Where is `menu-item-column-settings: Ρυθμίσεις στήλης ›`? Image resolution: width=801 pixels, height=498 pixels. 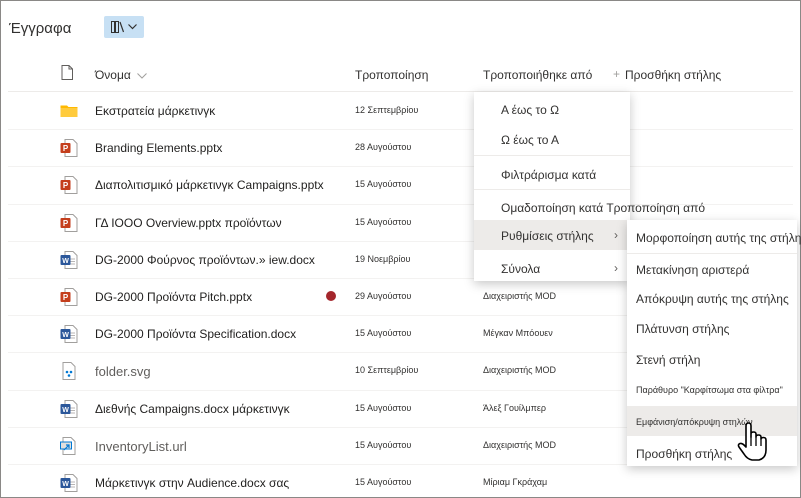 menu-item-column-settings: Ρυθμίσεις στήλης › is located at coordinates (552, 235).